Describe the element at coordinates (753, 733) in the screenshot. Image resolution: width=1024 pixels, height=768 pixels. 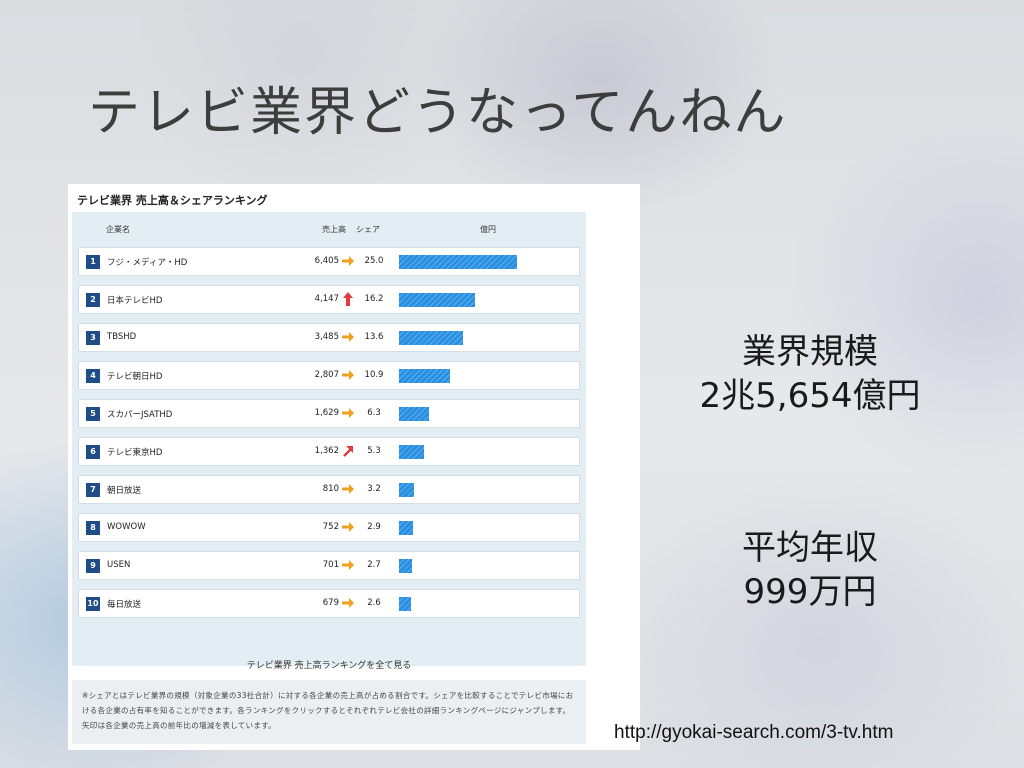
I see `source-url: http://gyokai-search.com/3-tv.htm` at that location.